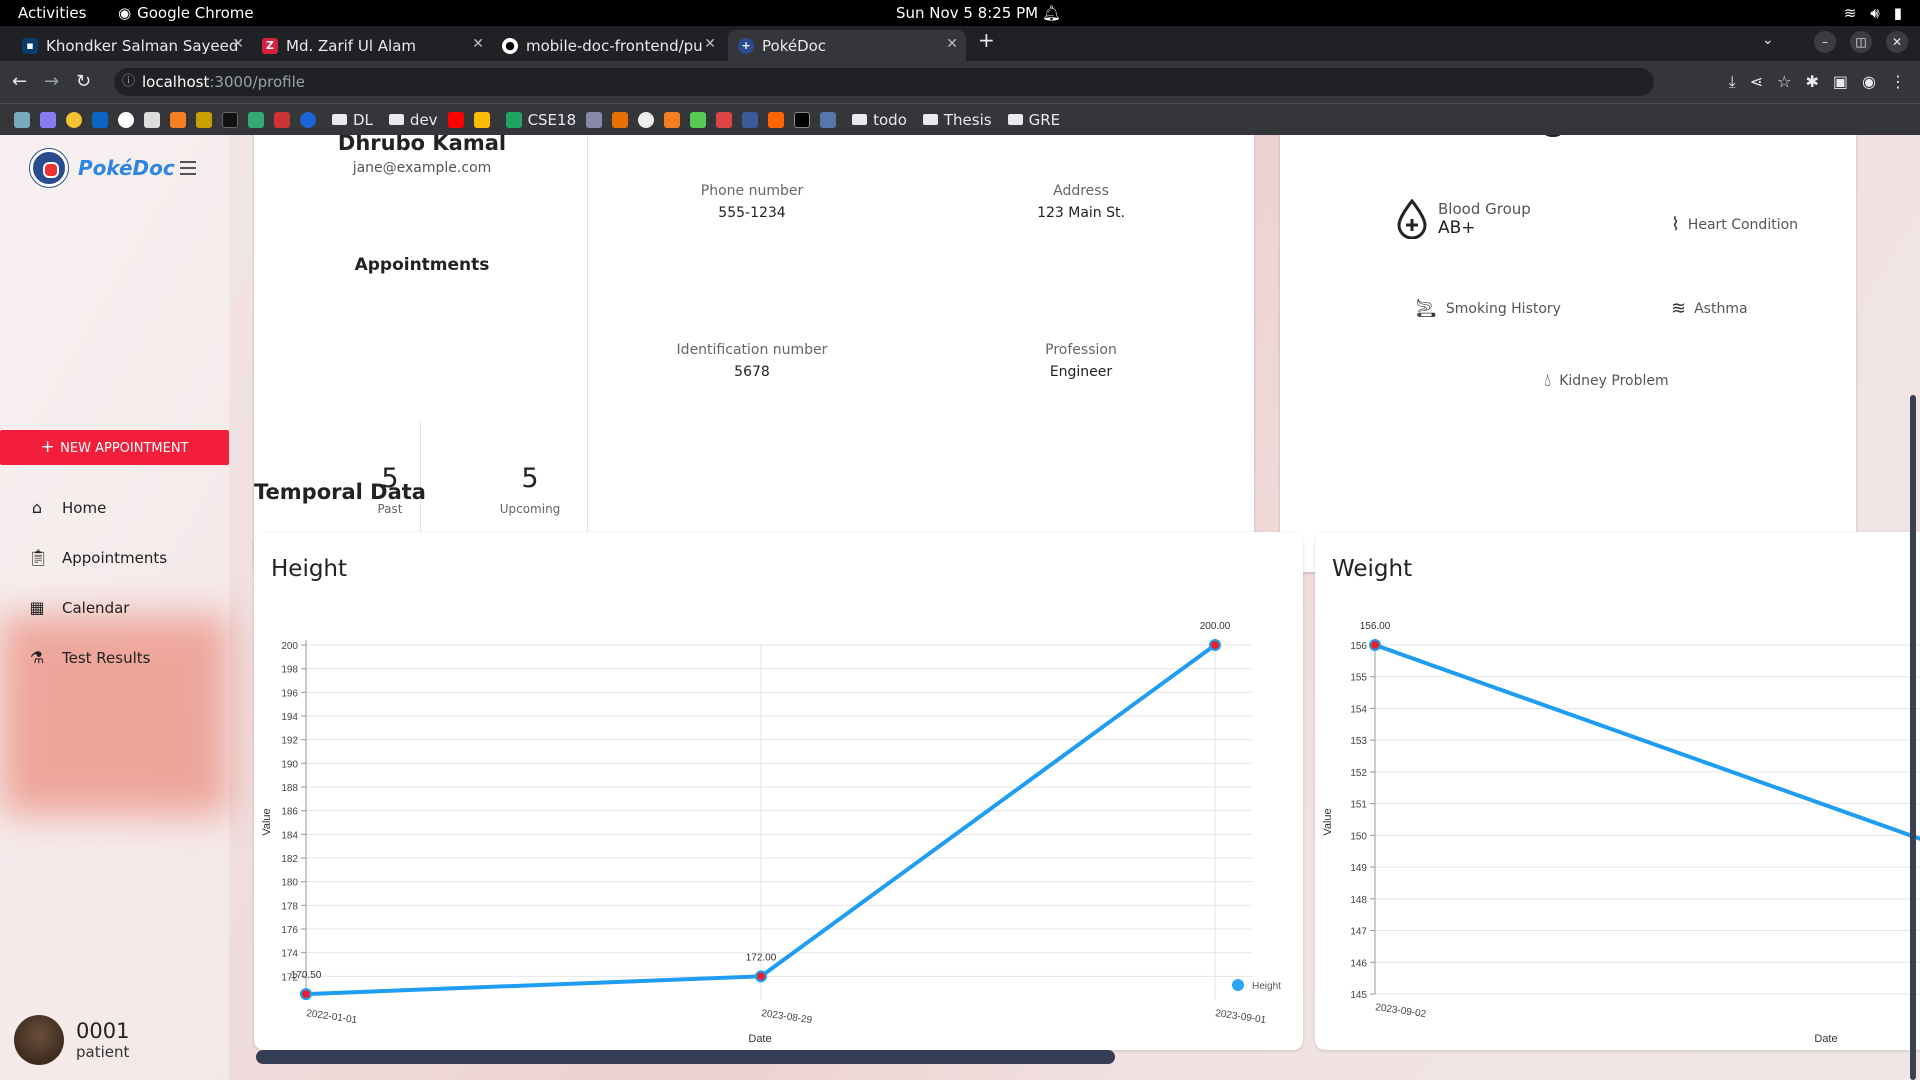 Image resolution: width=1920 pixels, height=1080 pixels. What do you see at coordinates (1732, 82) in the screenshot?
I see `install-icon: ⤓` at bounding box center [1732, 82].